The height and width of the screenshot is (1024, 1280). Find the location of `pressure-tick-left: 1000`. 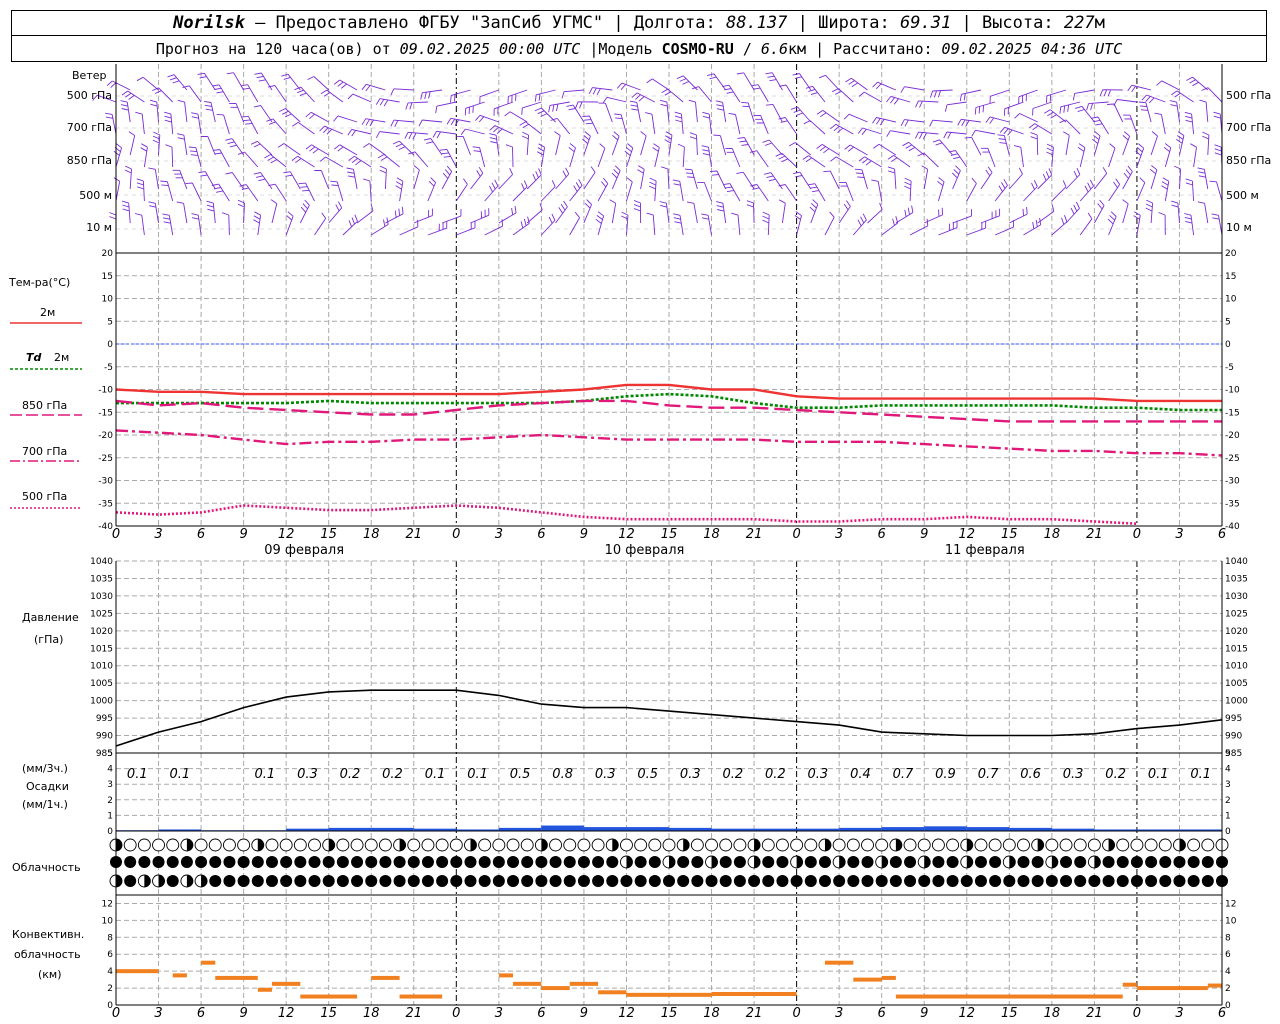

pressure-tick-left: 1000 is located at coordinates (101, 702).